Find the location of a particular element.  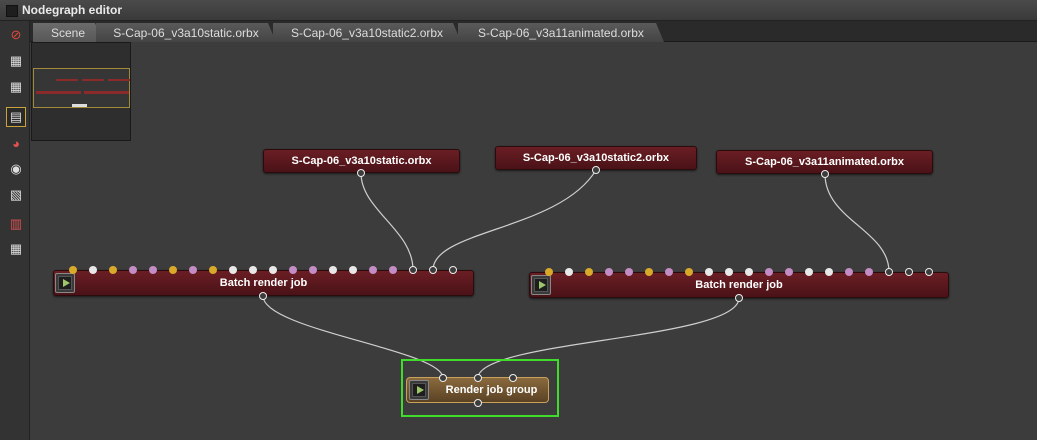

play-button-batch1 is located at coordinates (65, 283).